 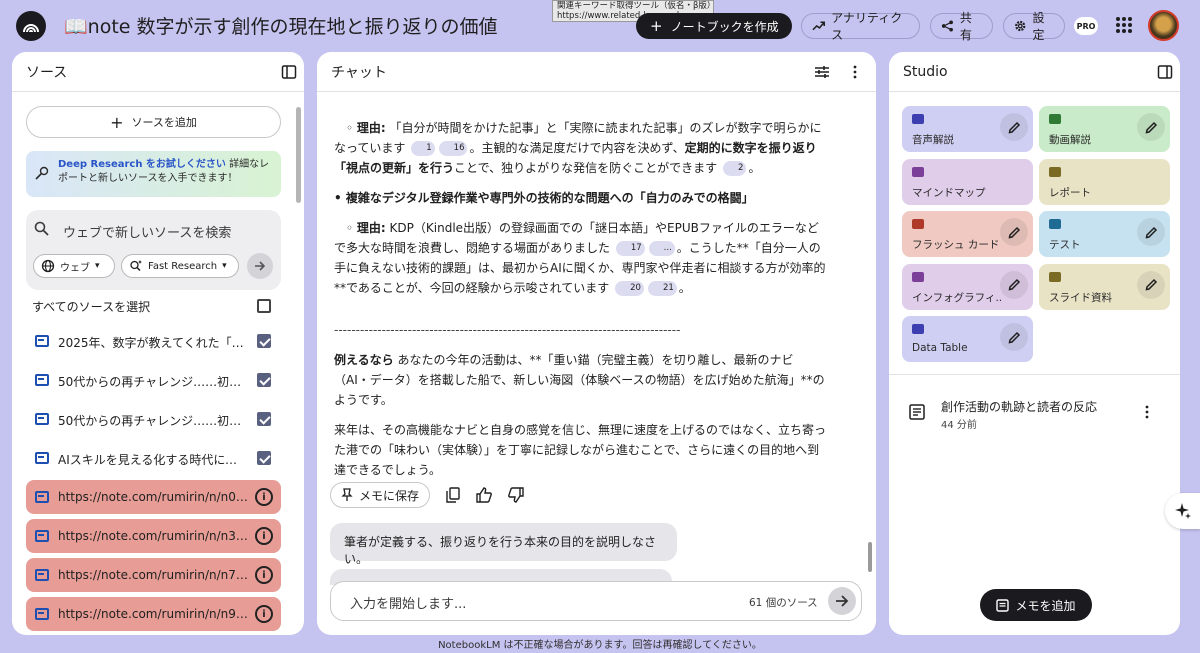 What do you see at coordinates (656, 26) in the screenshot?
I see `plus-icon: +` at bounding box center [656, 26].